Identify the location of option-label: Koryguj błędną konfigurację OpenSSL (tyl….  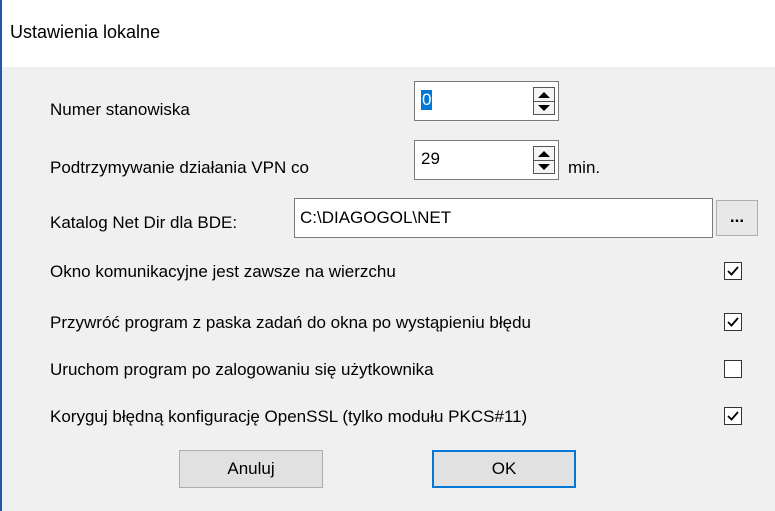
(289, 416).